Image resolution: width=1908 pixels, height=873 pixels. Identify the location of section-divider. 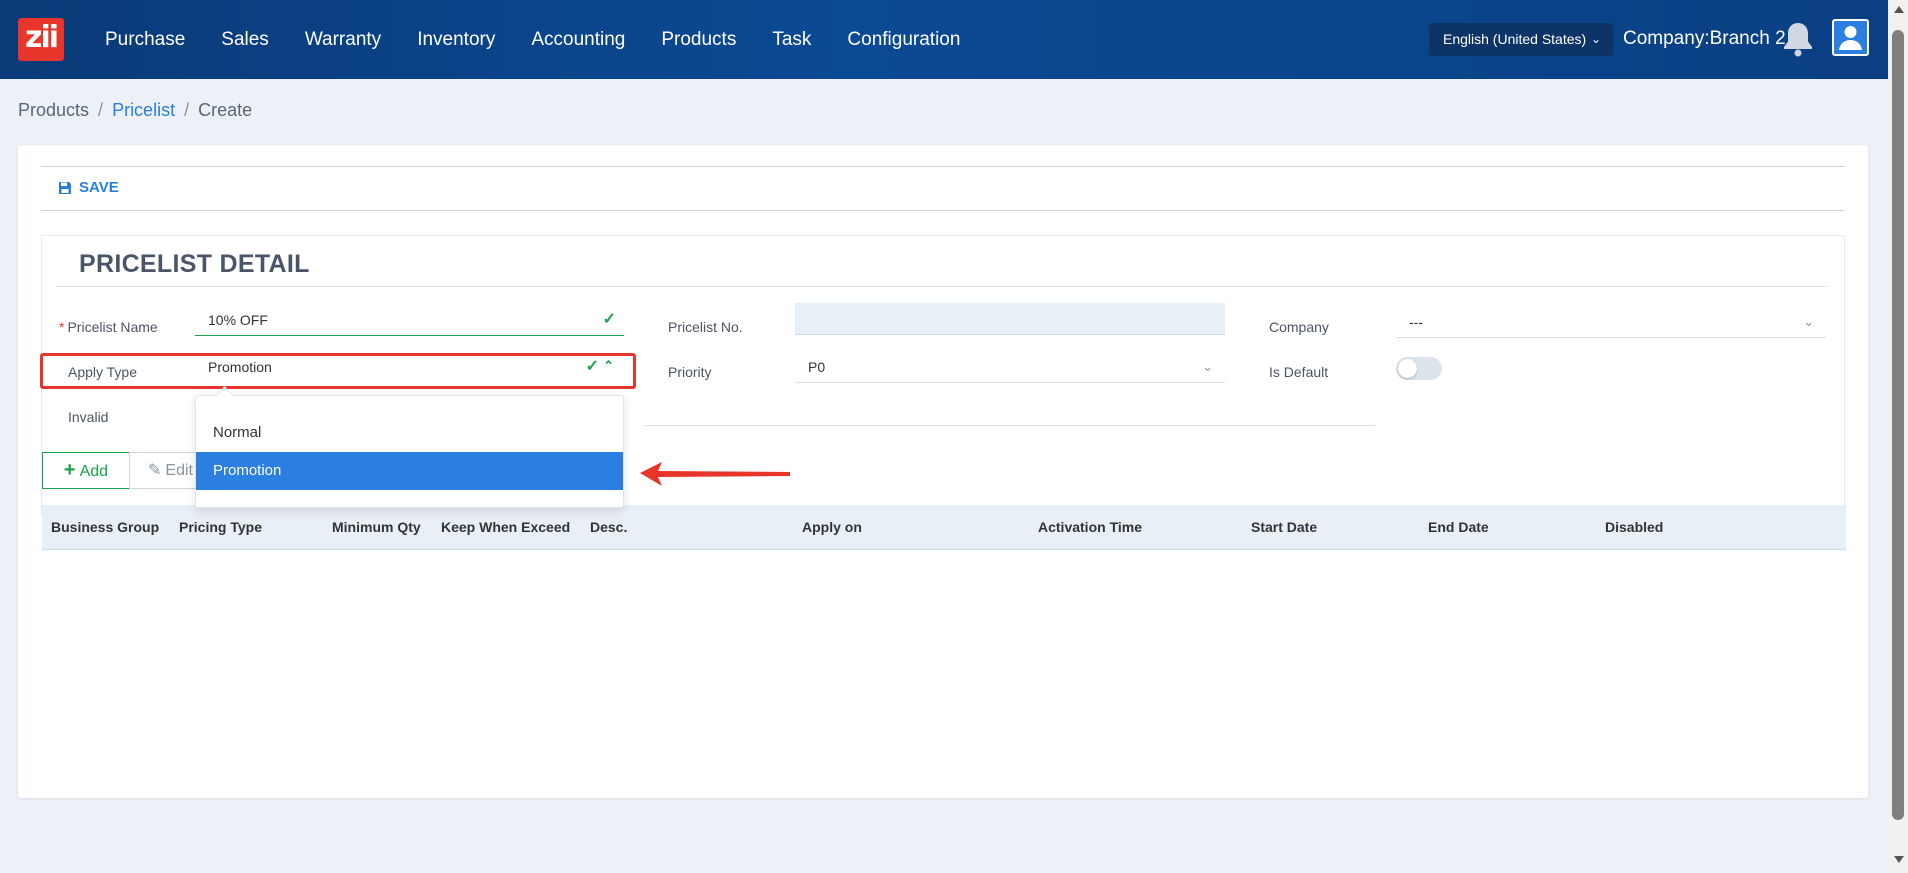
(942, 286).